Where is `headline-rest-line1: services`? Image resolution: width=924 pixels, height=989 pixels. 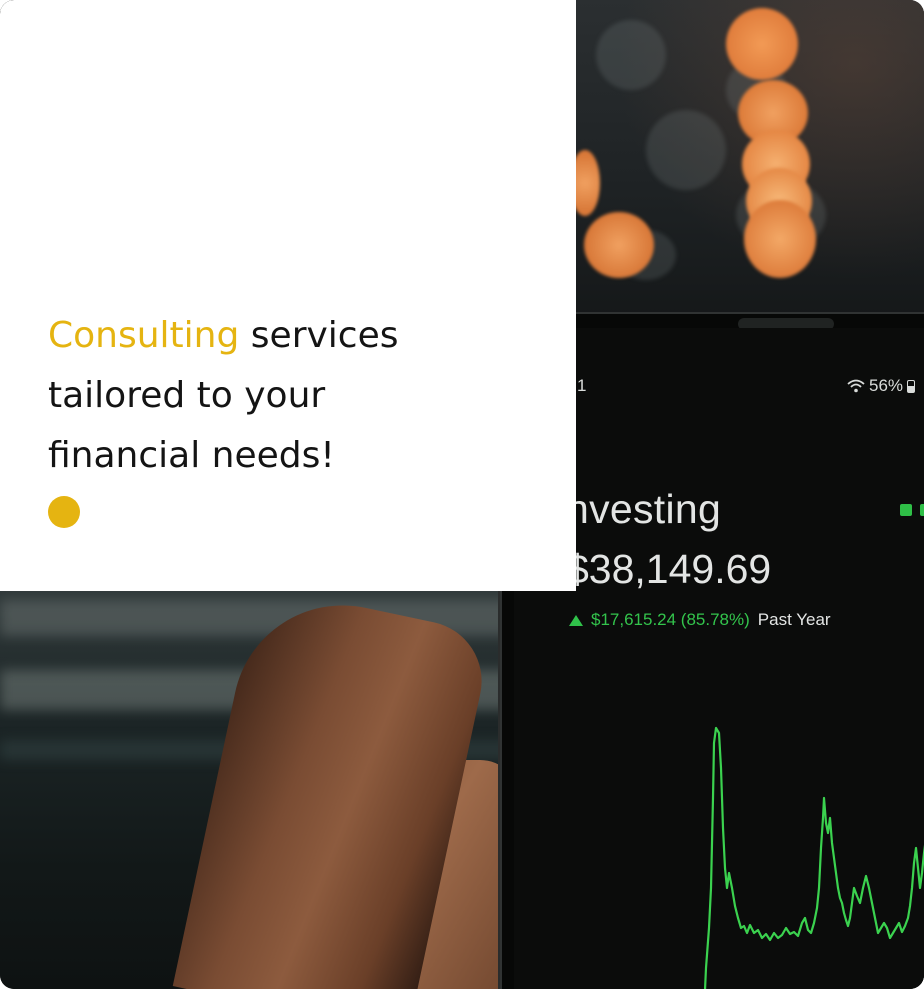 headline-rest-line1: services is located at coordinates (319, 335).